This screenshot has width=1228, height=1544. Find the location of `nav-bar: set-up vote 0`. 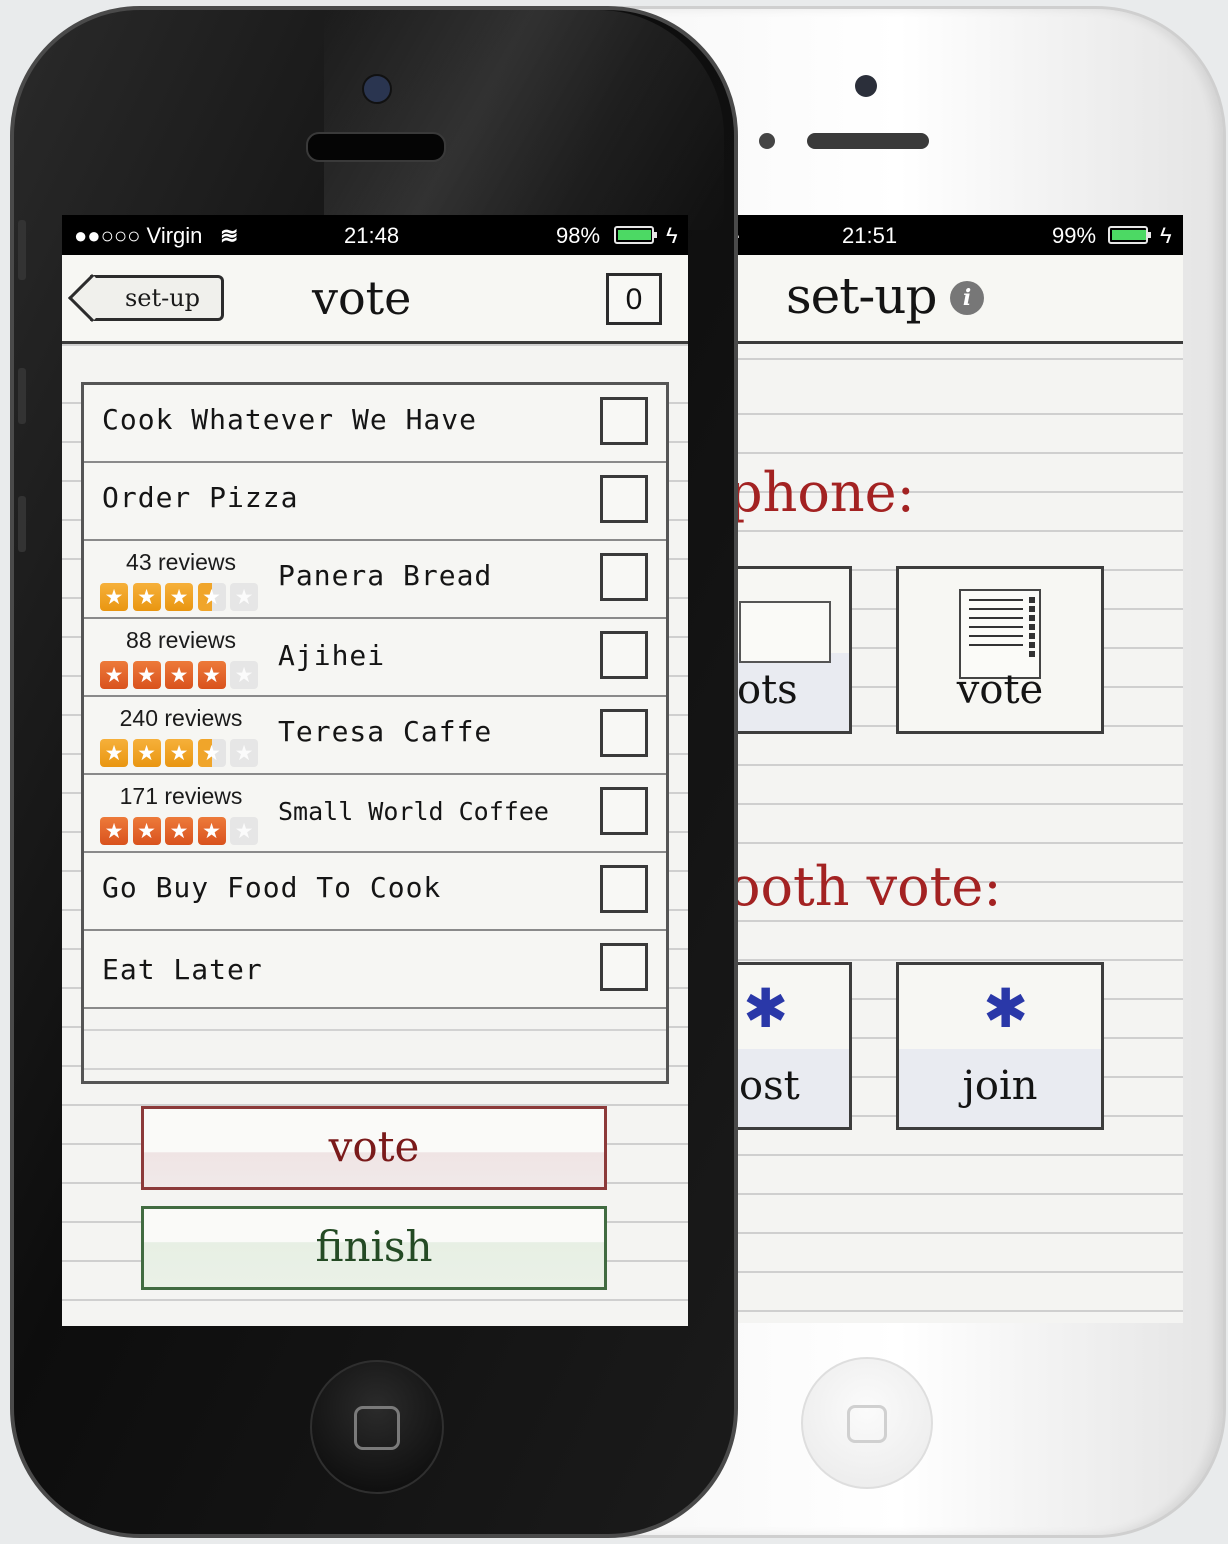

nav-bar: set-up vote 0 is located at coordinates (375, 299).